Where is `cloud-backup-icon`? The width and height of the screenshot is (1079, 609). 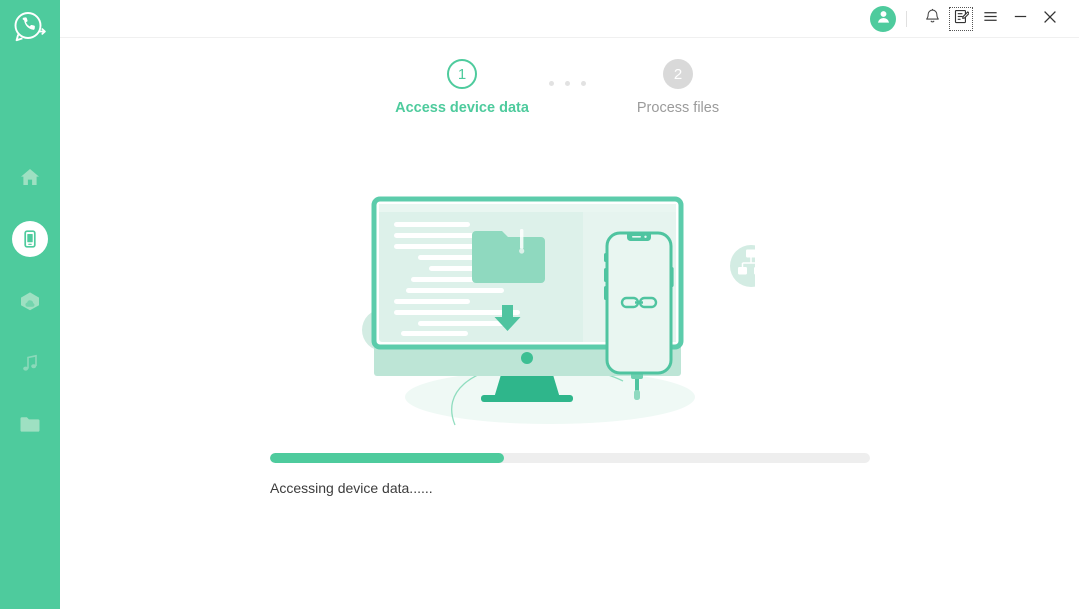 cloud-backup-icon is located at coordinates (30, 301).